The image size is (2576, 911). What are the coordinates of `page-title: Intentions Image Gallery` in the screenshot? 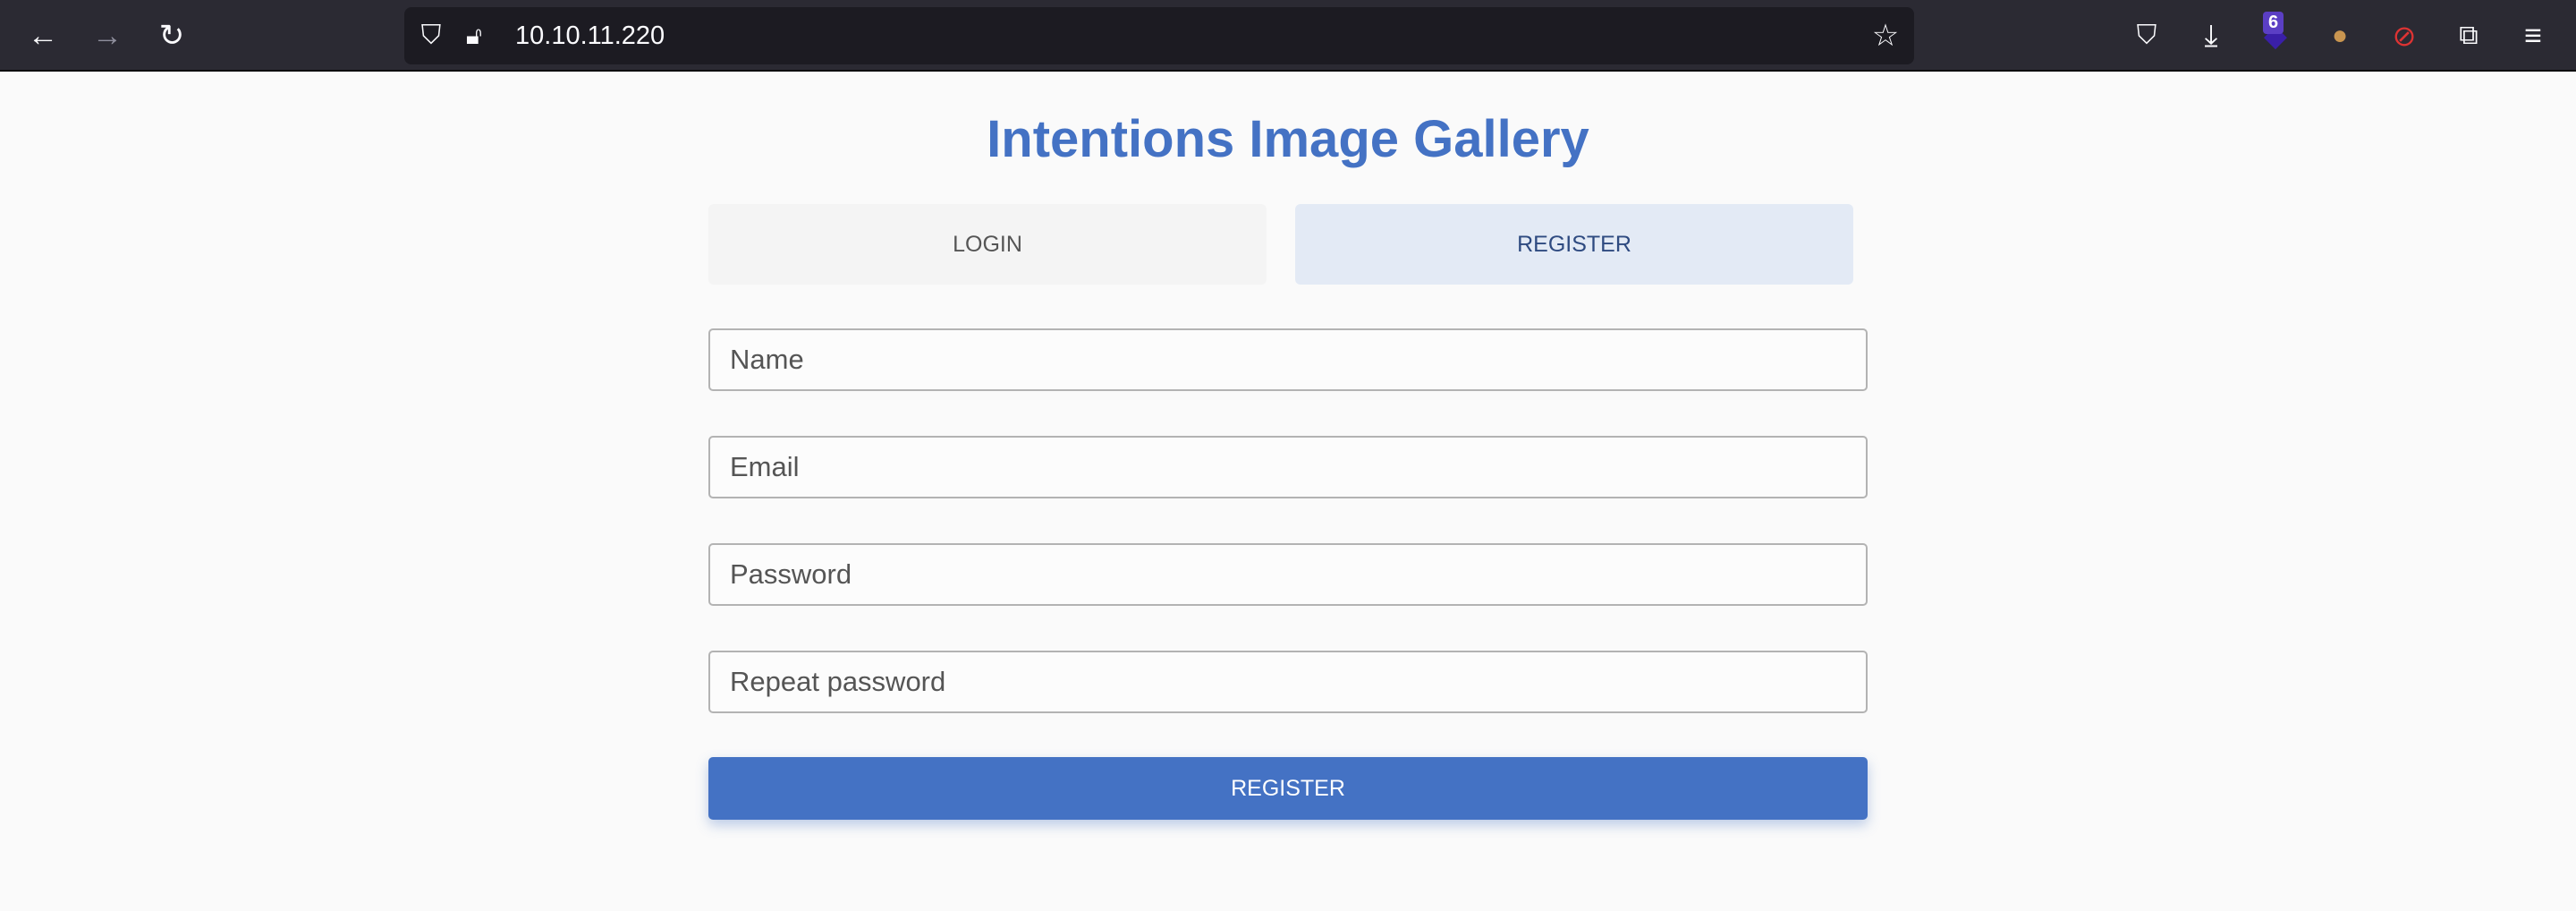 It's located at (1288, 139).